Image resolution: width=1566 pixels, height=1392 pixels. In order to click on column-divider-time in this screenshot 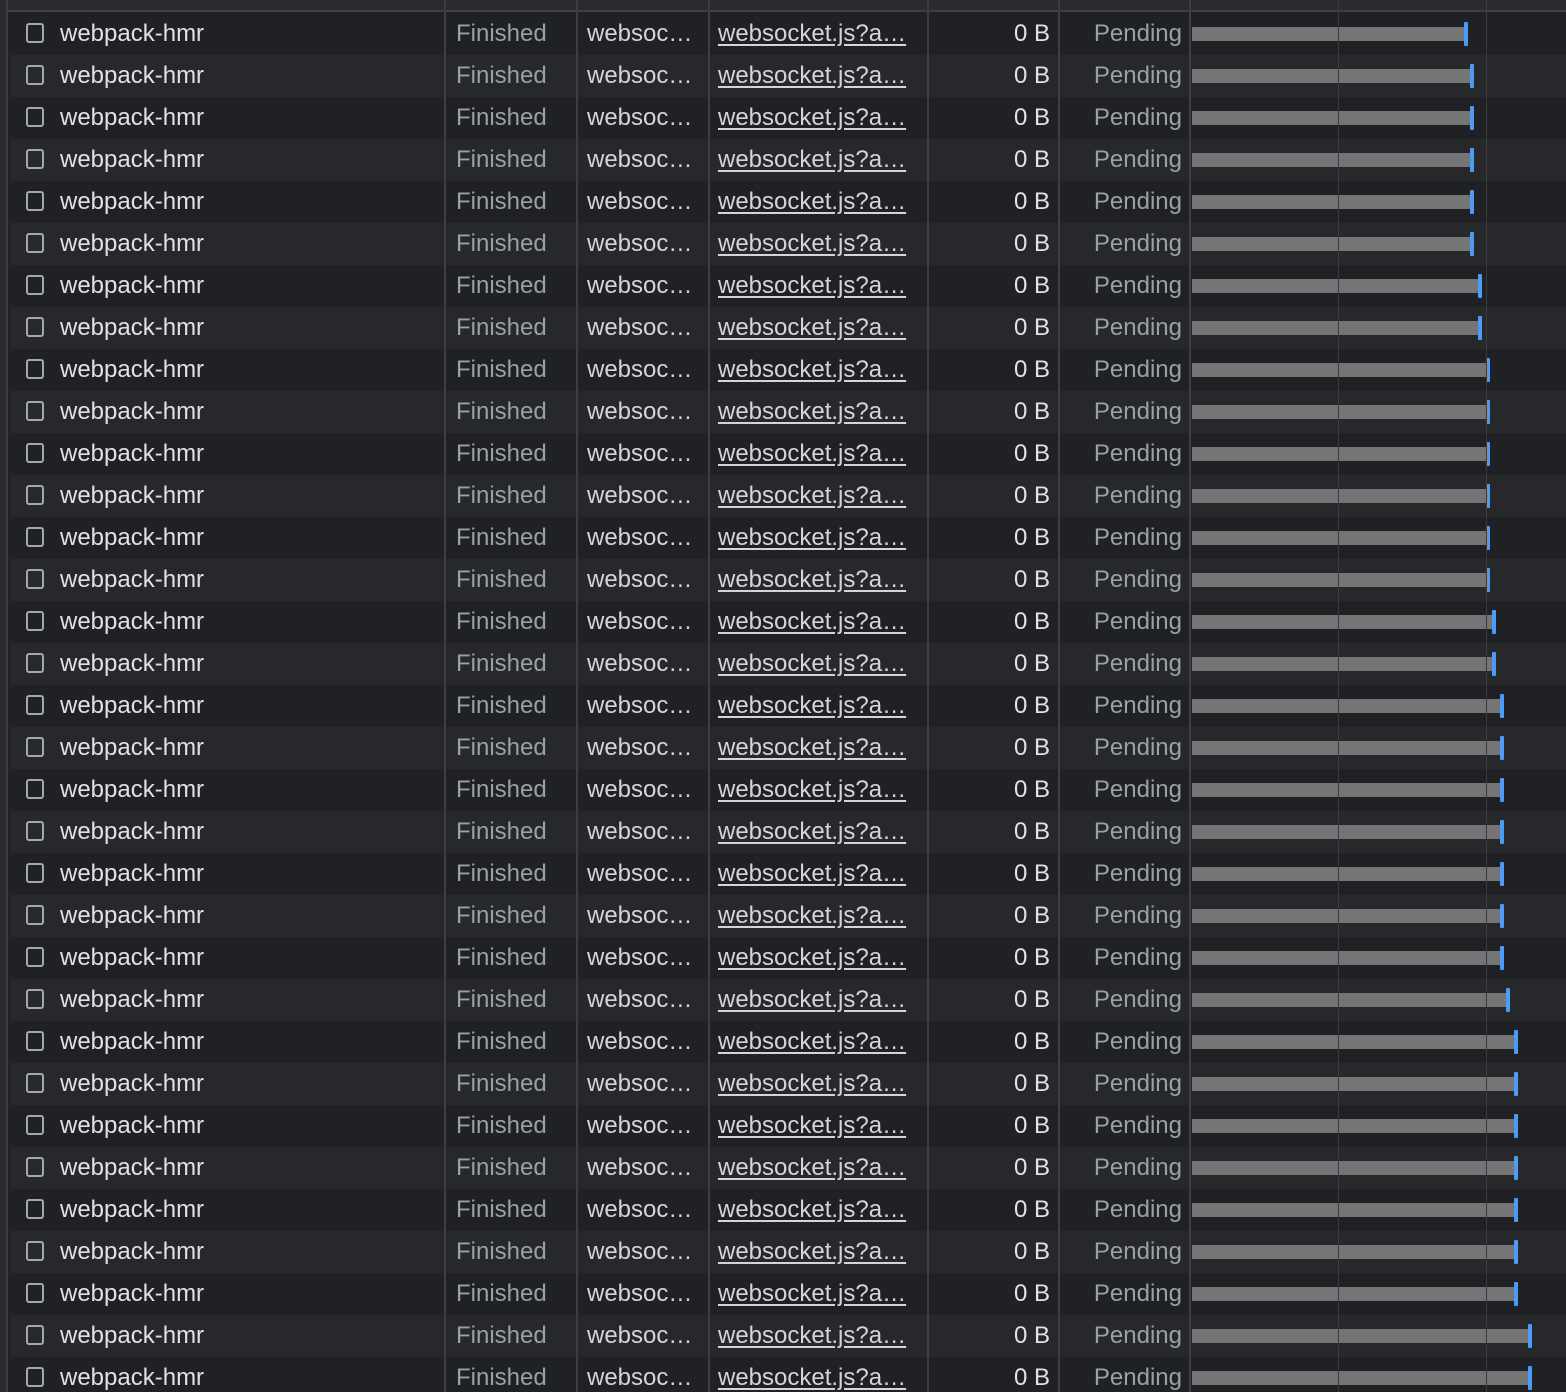, I will do `click(1190, 696)`.